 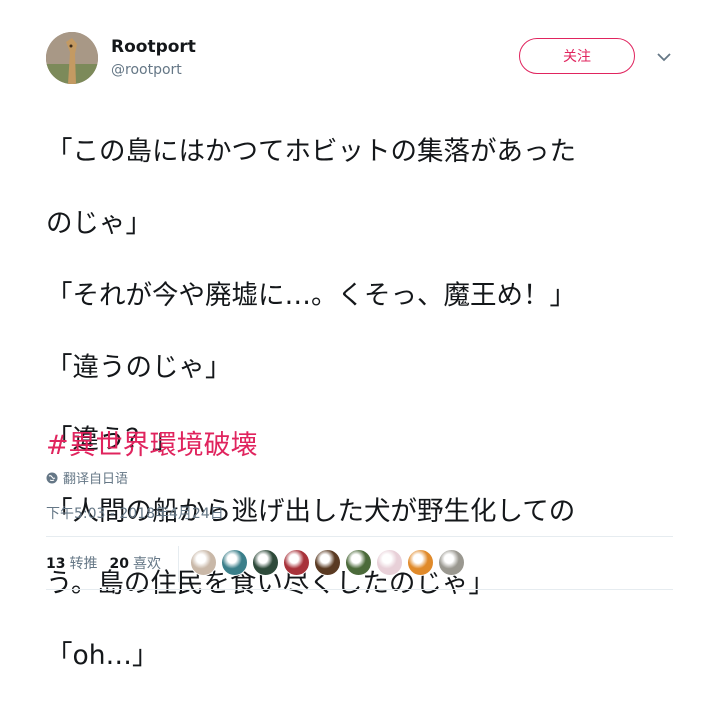 I want to click on display-name: Rootport, so click(x=153, y=47).